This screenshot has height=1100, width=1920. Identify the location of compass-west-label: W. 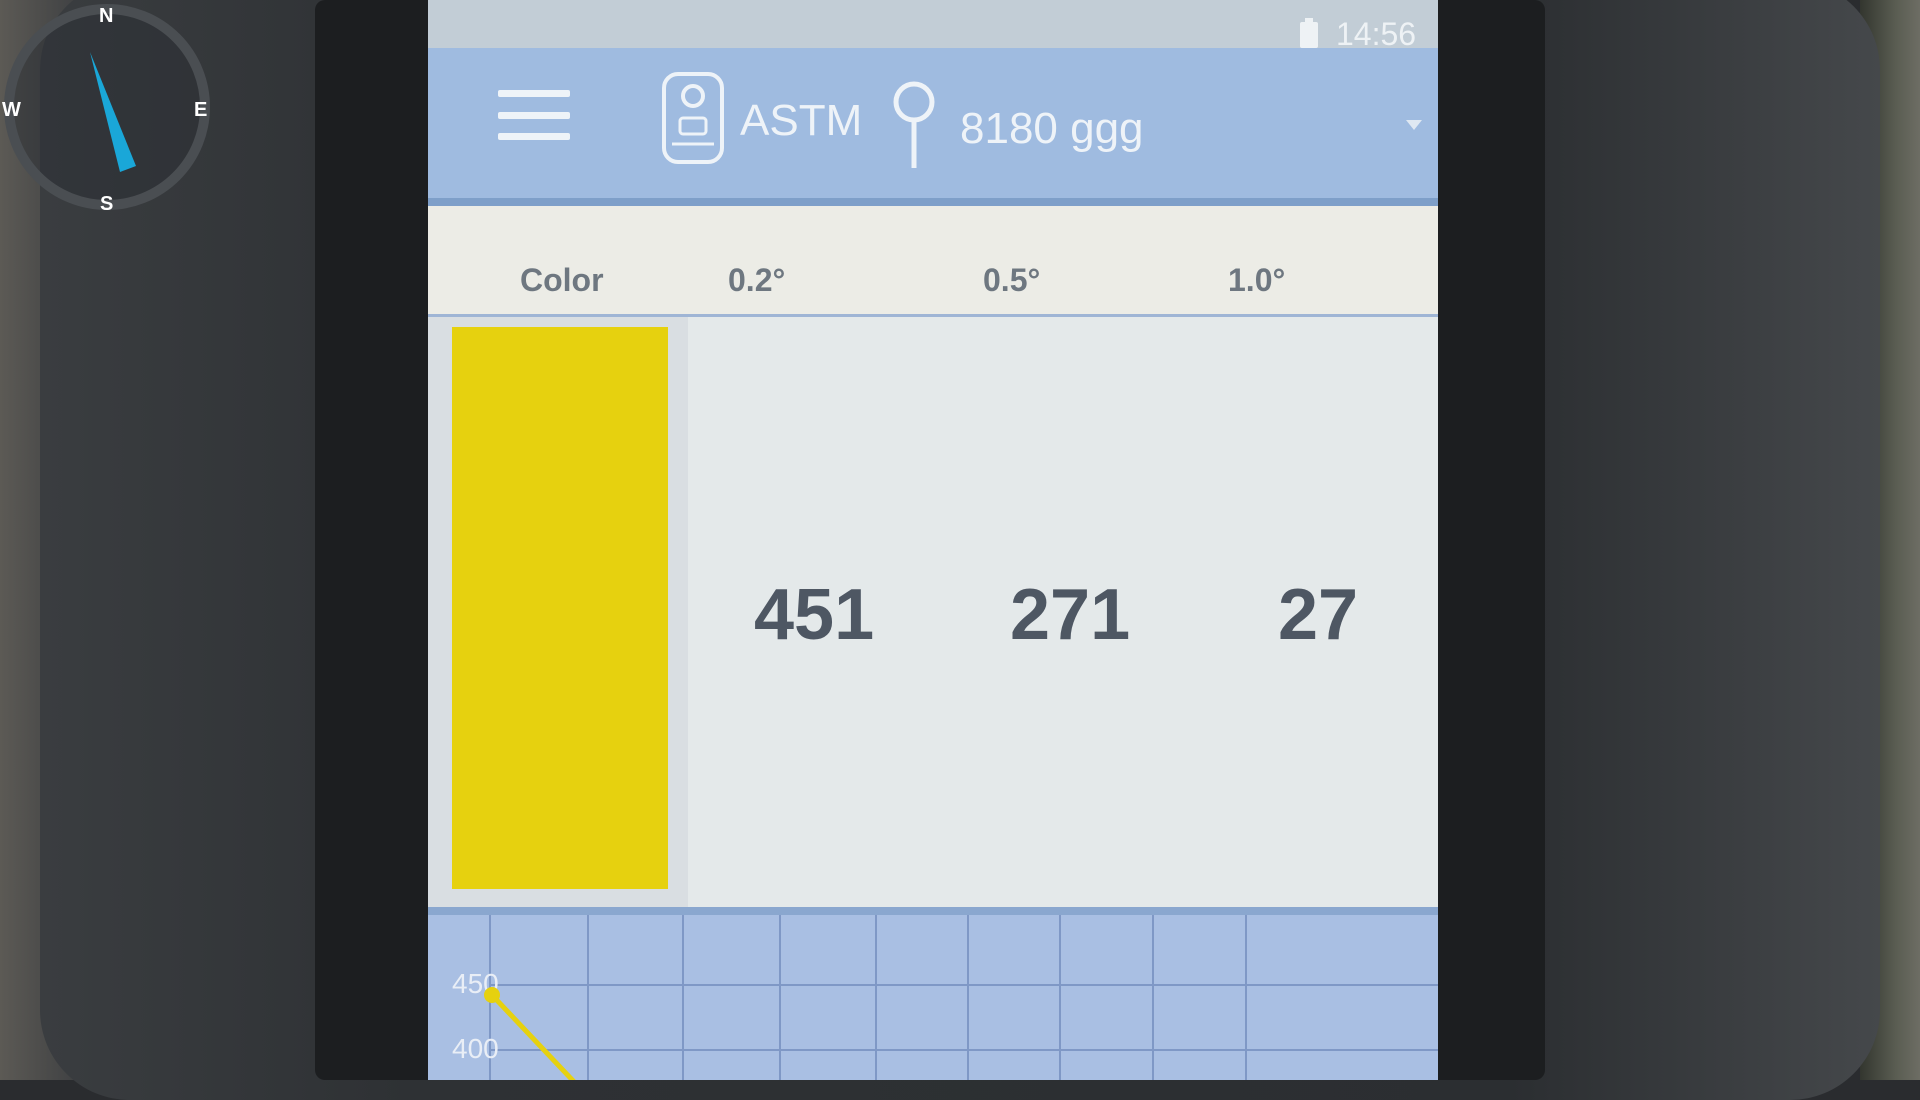
(11, 110).